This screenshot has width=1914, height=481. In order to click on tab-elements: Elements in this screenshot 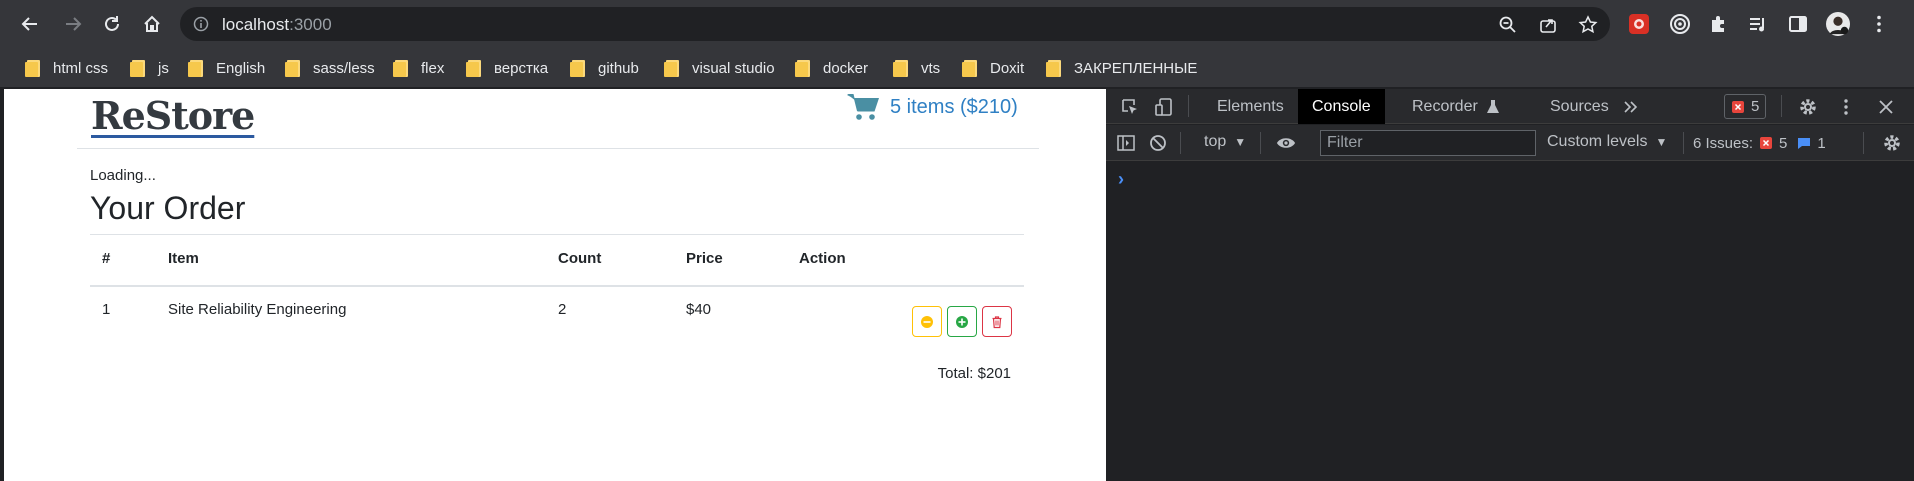, I will do `click(1250, 106)`.